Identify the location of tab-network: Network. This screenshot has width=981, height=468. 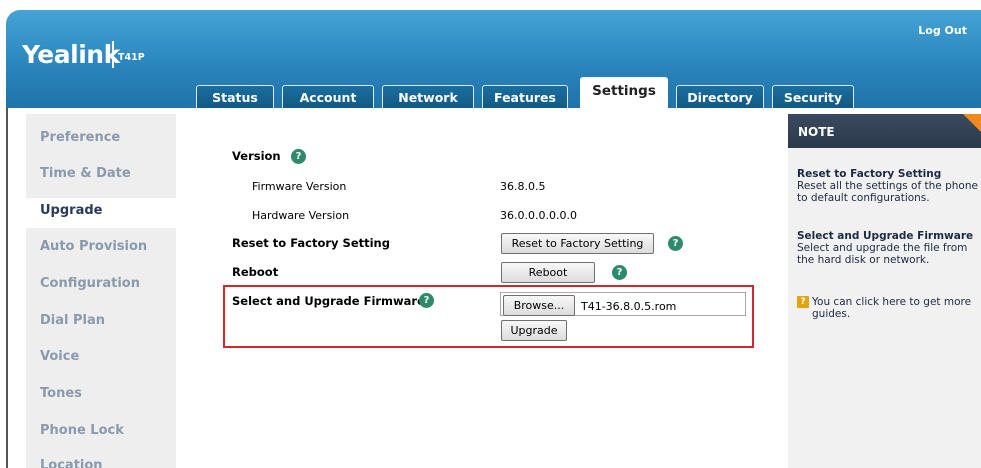
(428, 96).